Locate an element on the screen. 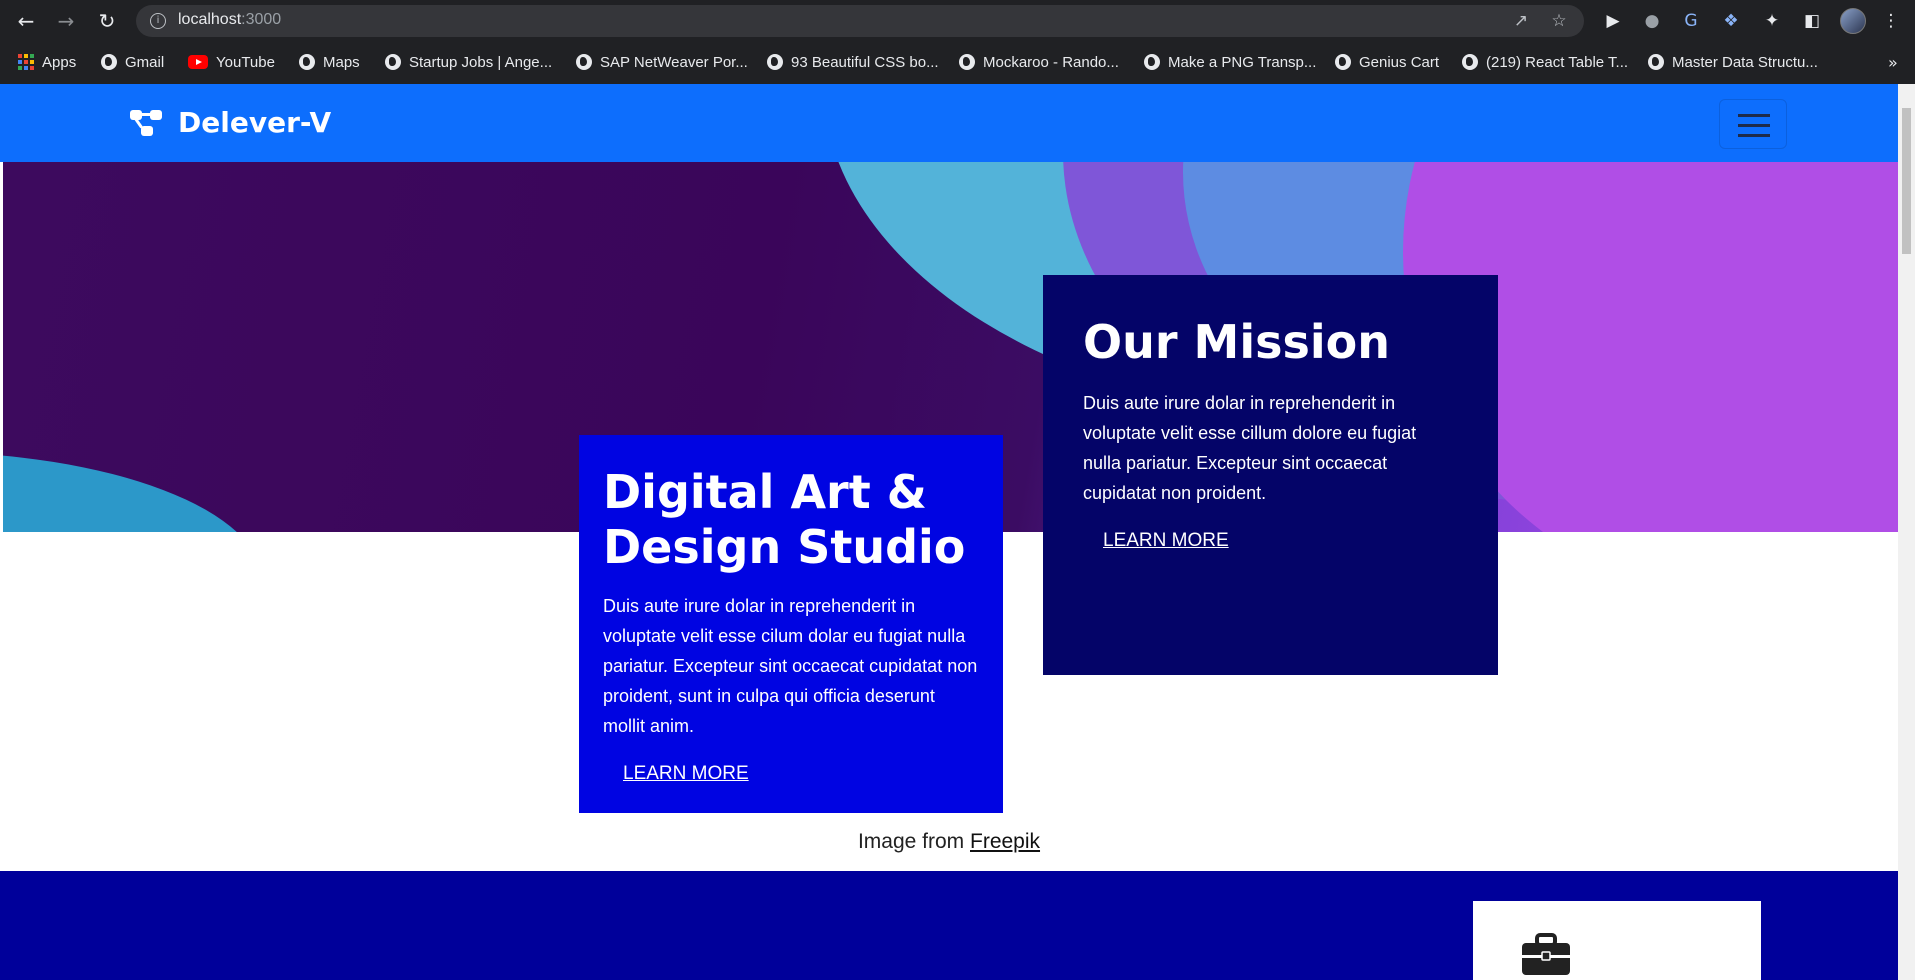 The width and height of the screenshot is (1915, 980). extension-translate-icon: G is located at coordinates (1691, 21).